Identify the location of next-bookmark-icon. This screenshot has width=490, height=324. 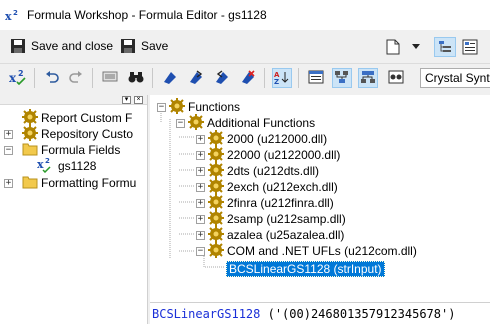
(196, 78).